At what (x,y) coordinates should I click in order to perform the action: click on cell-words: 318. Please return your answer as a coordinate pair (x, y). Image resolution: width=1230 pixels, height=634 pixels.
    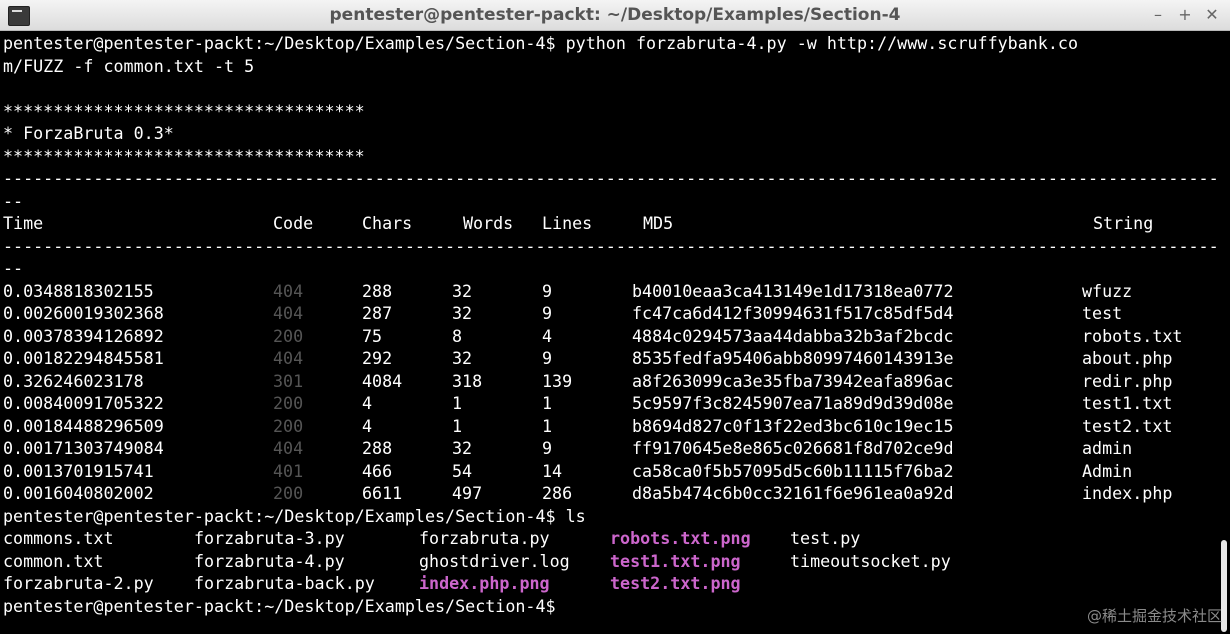
    Looking at the image, I should click on (467, 380).